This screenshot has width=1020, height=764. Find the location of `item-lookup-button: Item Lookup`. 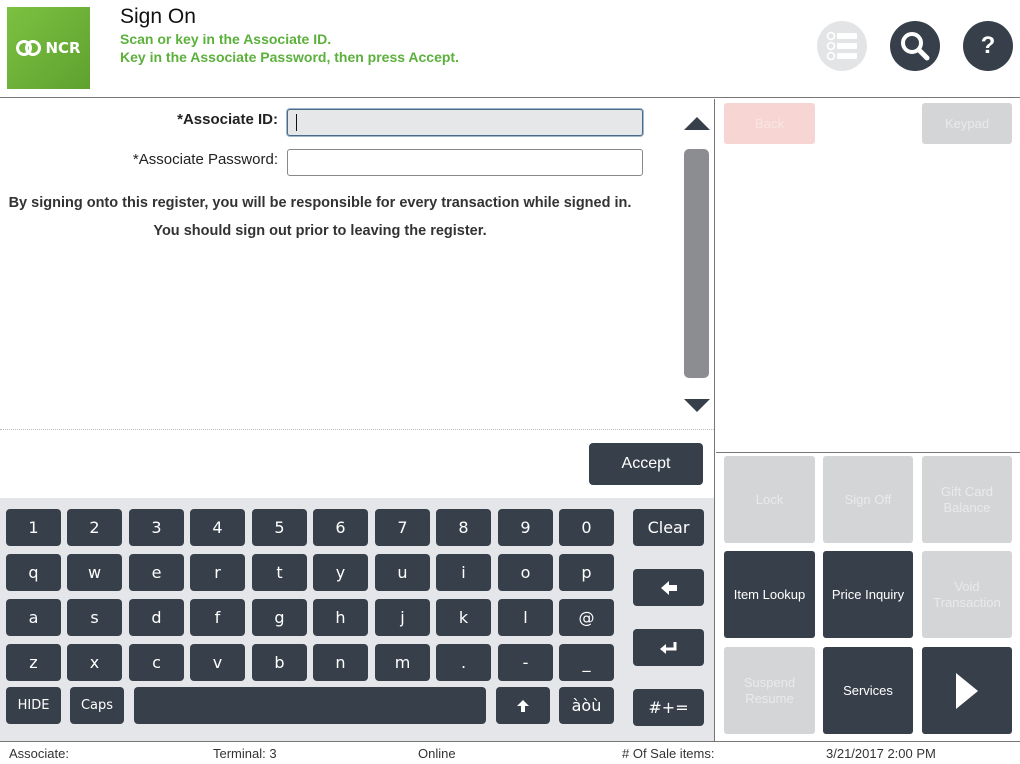

item-lookup-button: Item Lookup is located at coordinates (769, 594).